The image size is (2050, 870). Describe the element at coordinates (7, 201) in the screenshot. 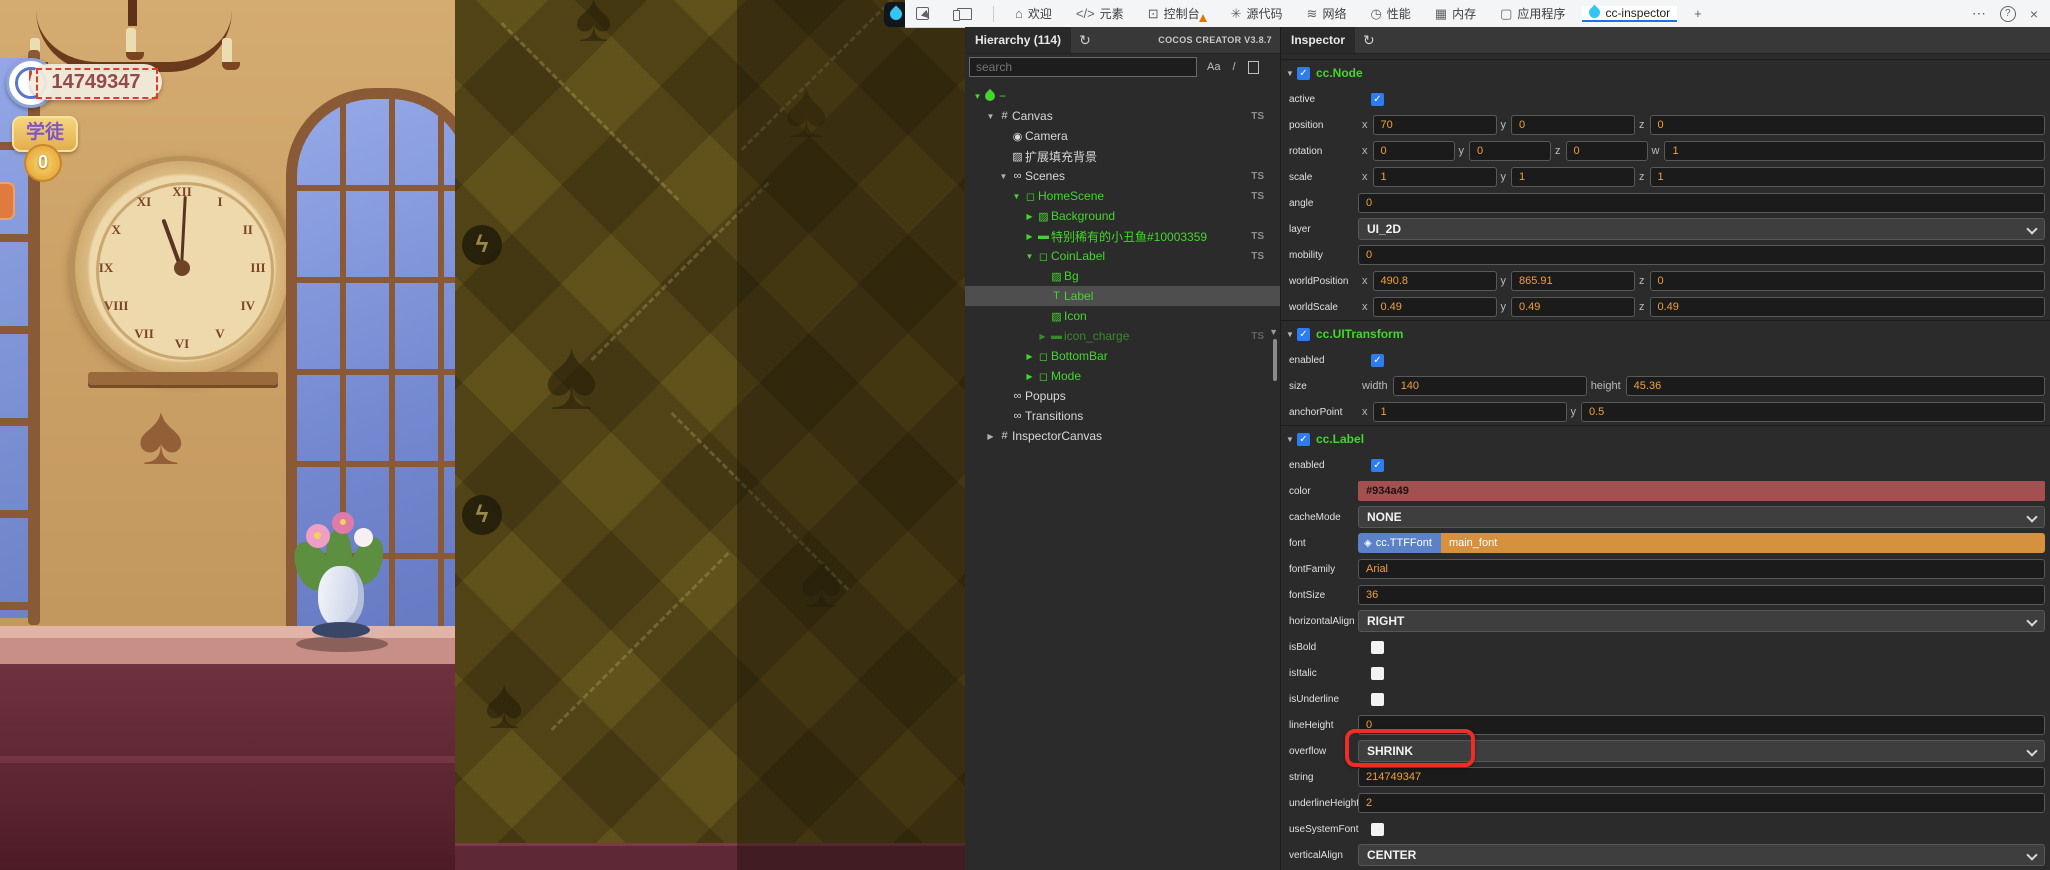

I see `side-drawer-tab` at that location.